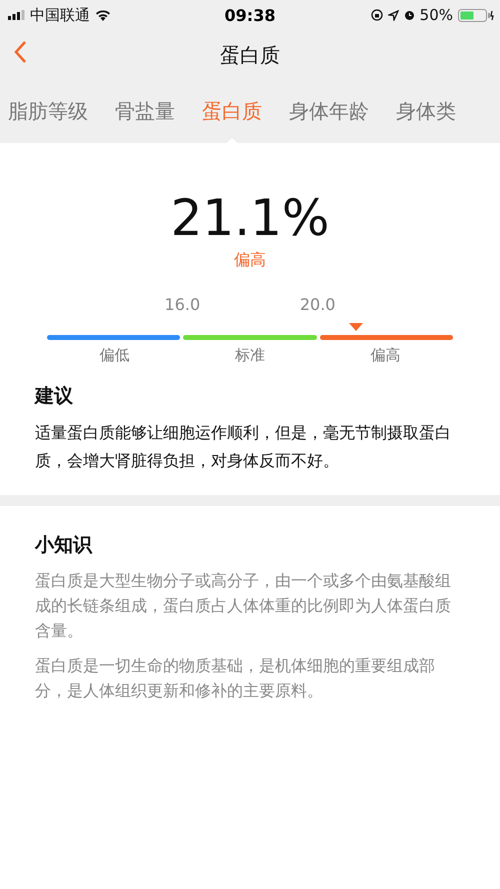 This screenshot has width=500, height=889. What do you see at coordinates (250, 15) in the screenshot?
I see `clock-time: 09:38` at bounding box center [250, 15].